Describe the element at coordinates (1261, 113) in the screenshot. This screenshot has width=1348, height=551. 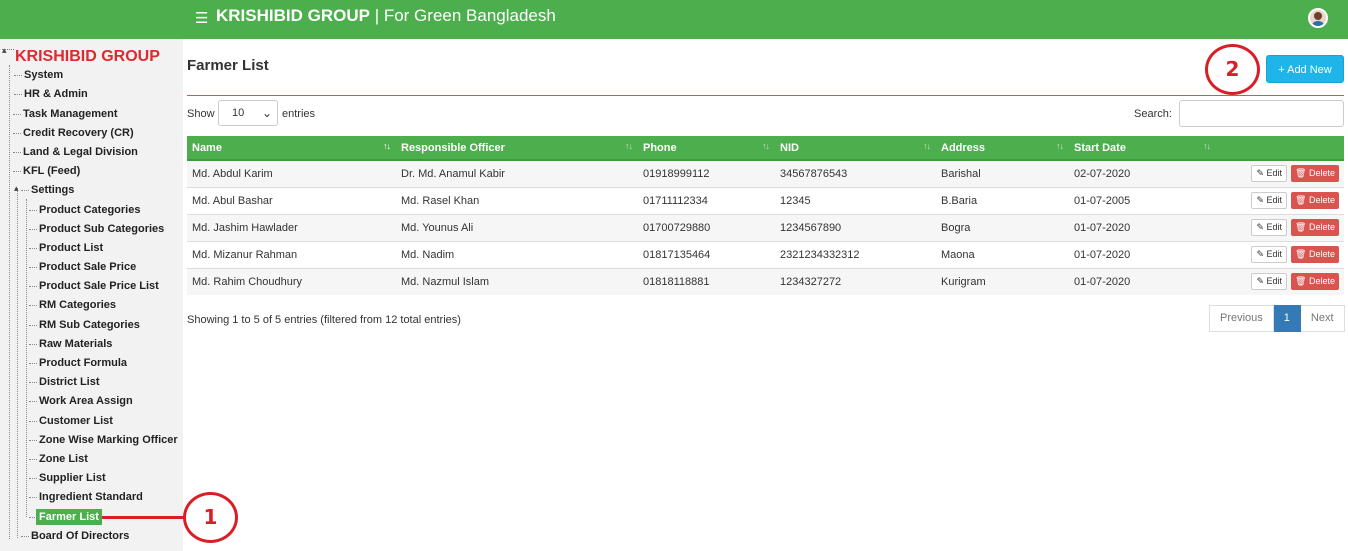
I see `search-input` at that location.